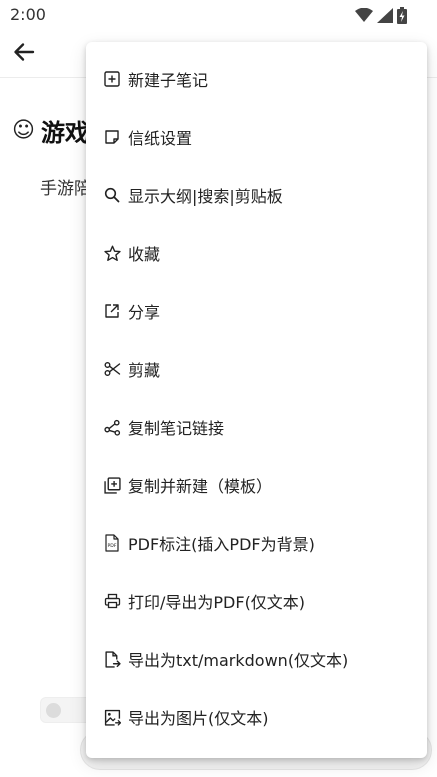 The width and height of the screenshot is (437, 777). What do you see at coordinates (200, 486) in the screenshot?
I see `menu-item-label: 复制并新建（模板）` at bounding box center [200, 486].